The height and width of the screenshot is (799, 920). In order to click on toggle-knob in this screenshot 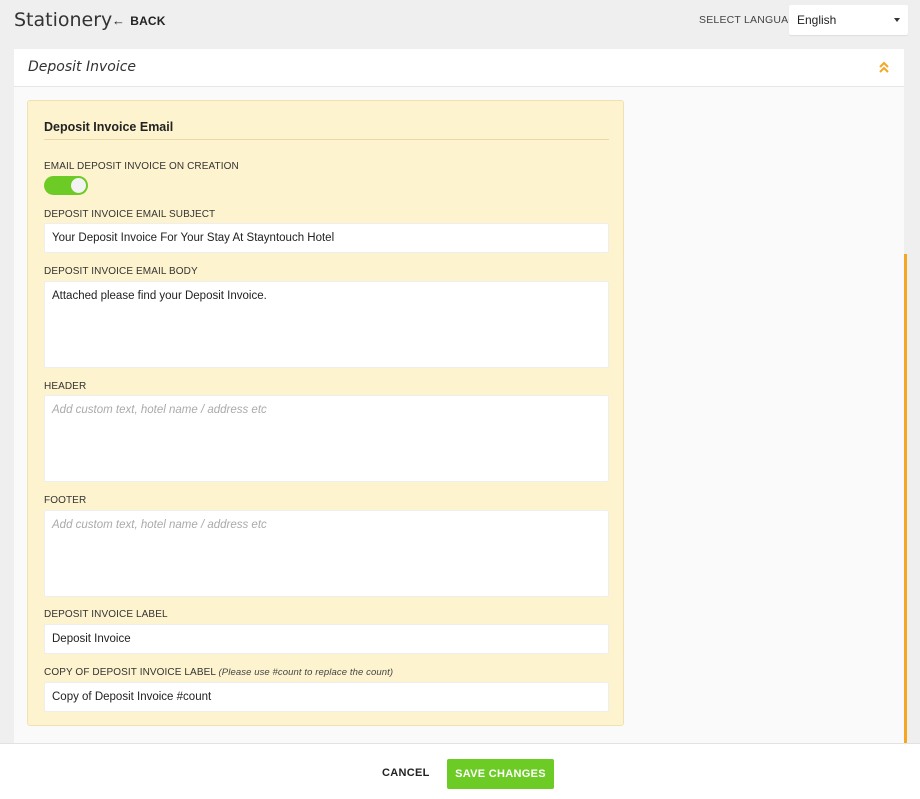, I will do `click(78, 185)`.